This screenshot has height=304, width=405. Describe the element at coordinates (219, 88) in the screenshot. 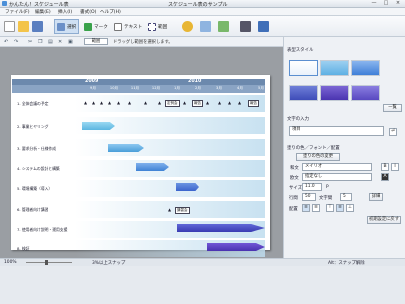

I see `month-label: 3月` at that location.